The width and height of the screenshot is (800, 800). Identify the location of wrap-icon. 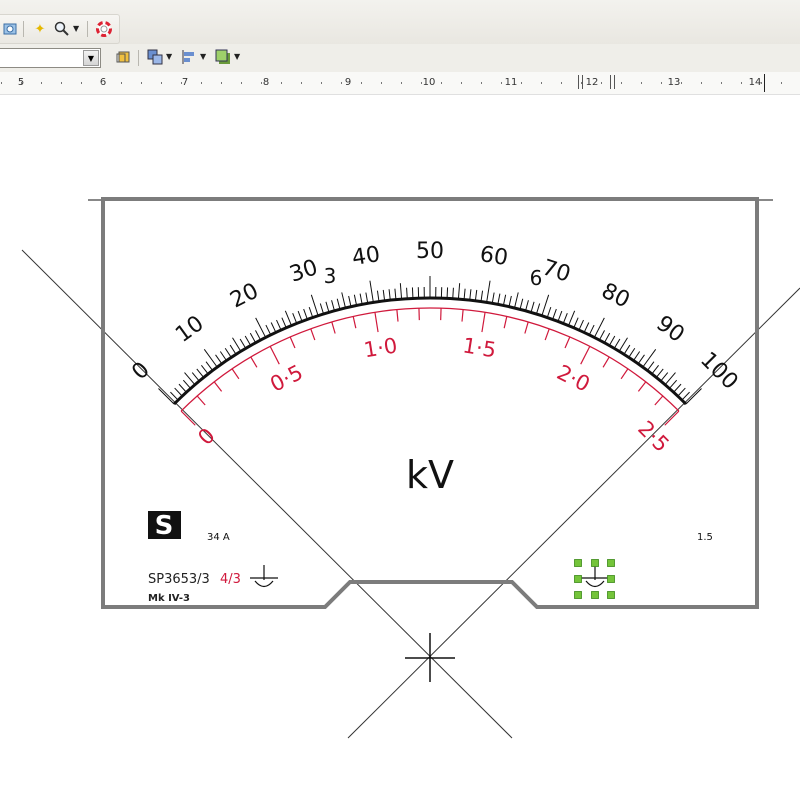
(123, 57).